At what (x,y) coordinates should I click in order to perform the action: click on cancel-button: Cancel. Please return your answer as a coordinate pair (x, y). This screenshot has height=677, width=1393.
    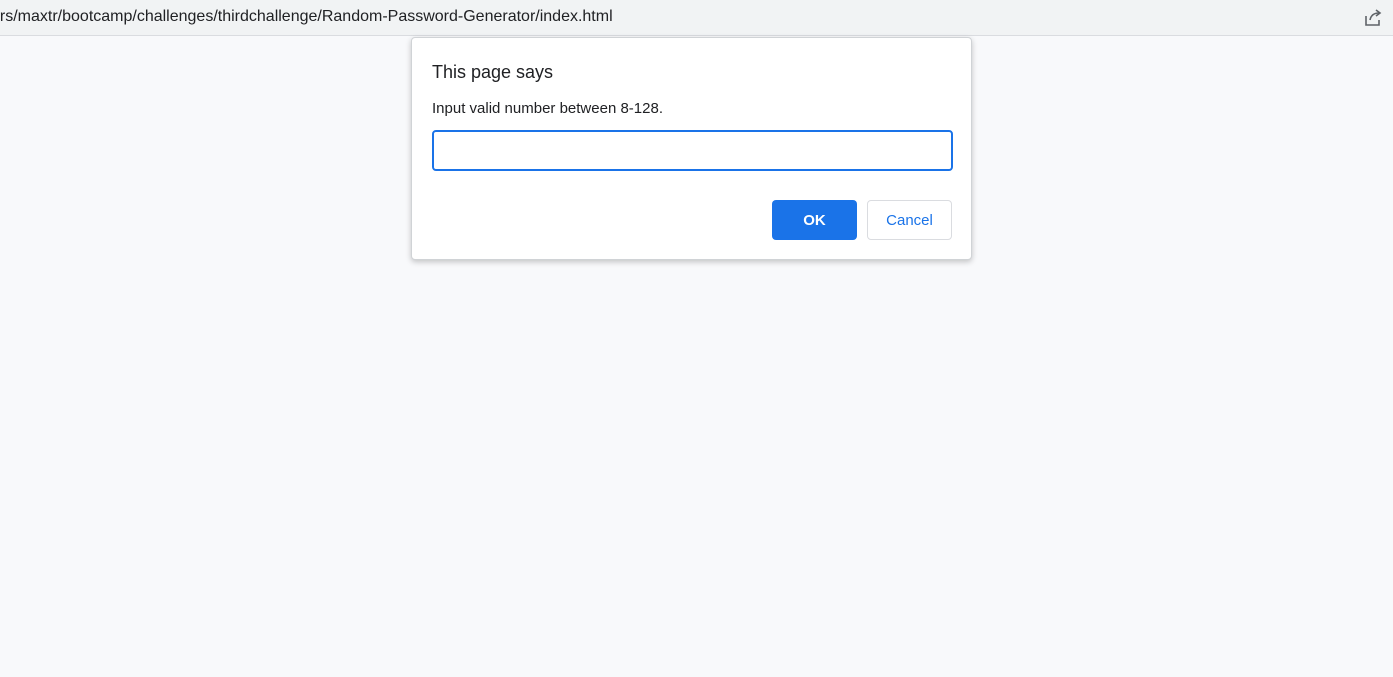
    Looking at the image, I should click on (909, 220).